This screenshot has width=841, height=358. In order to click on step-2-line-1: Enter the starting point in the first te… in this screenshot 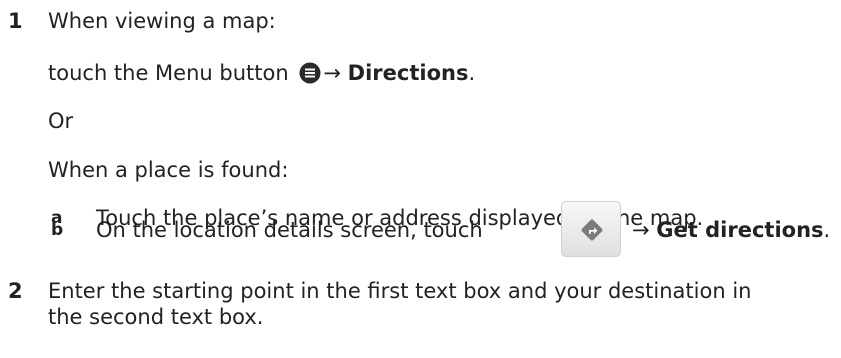, I will do `click(400, 291)`.